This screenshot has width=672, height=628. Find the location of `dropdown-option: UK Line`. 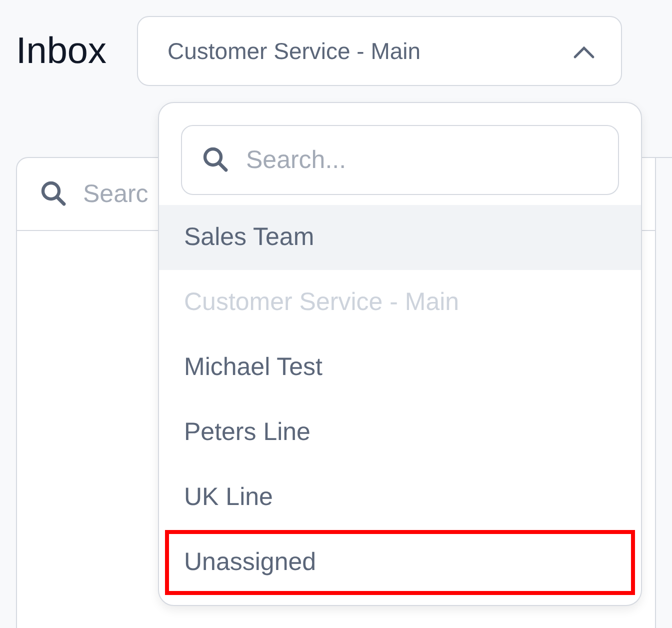

dropdown-option: UK Line is located at coordinates (400, 497).